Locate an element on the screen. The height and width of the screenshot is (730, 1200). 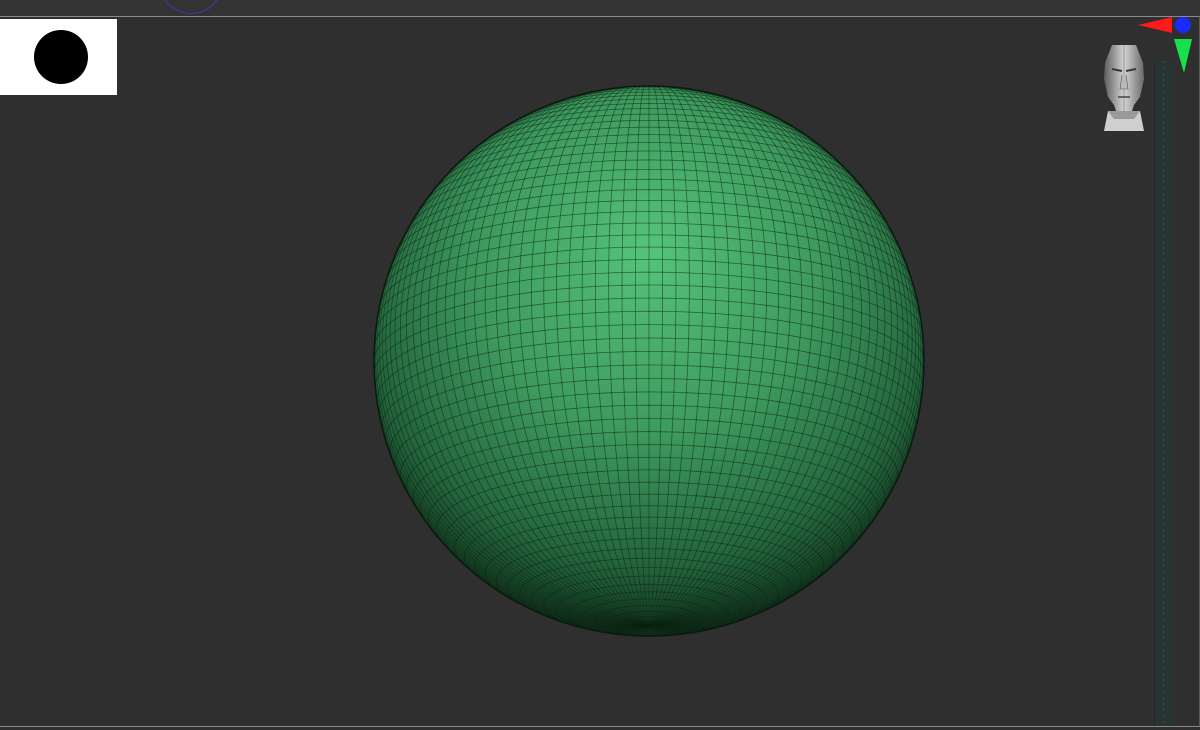
x-axis-arrow is located at coordinates (1155, 25).